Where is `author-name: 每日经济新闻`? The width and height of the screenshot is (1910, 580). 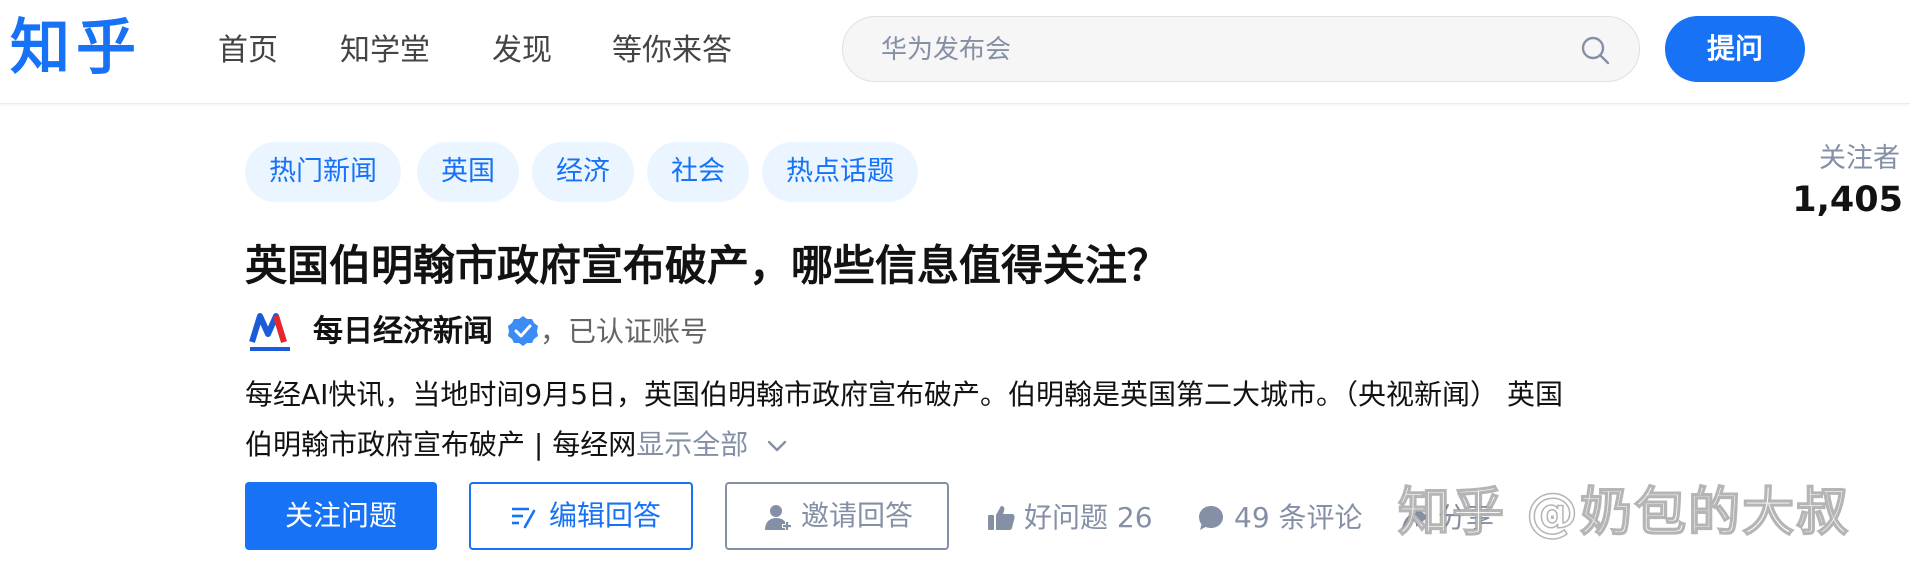 author-name: 每日经济新闻 is located at coordinates (403, 332).